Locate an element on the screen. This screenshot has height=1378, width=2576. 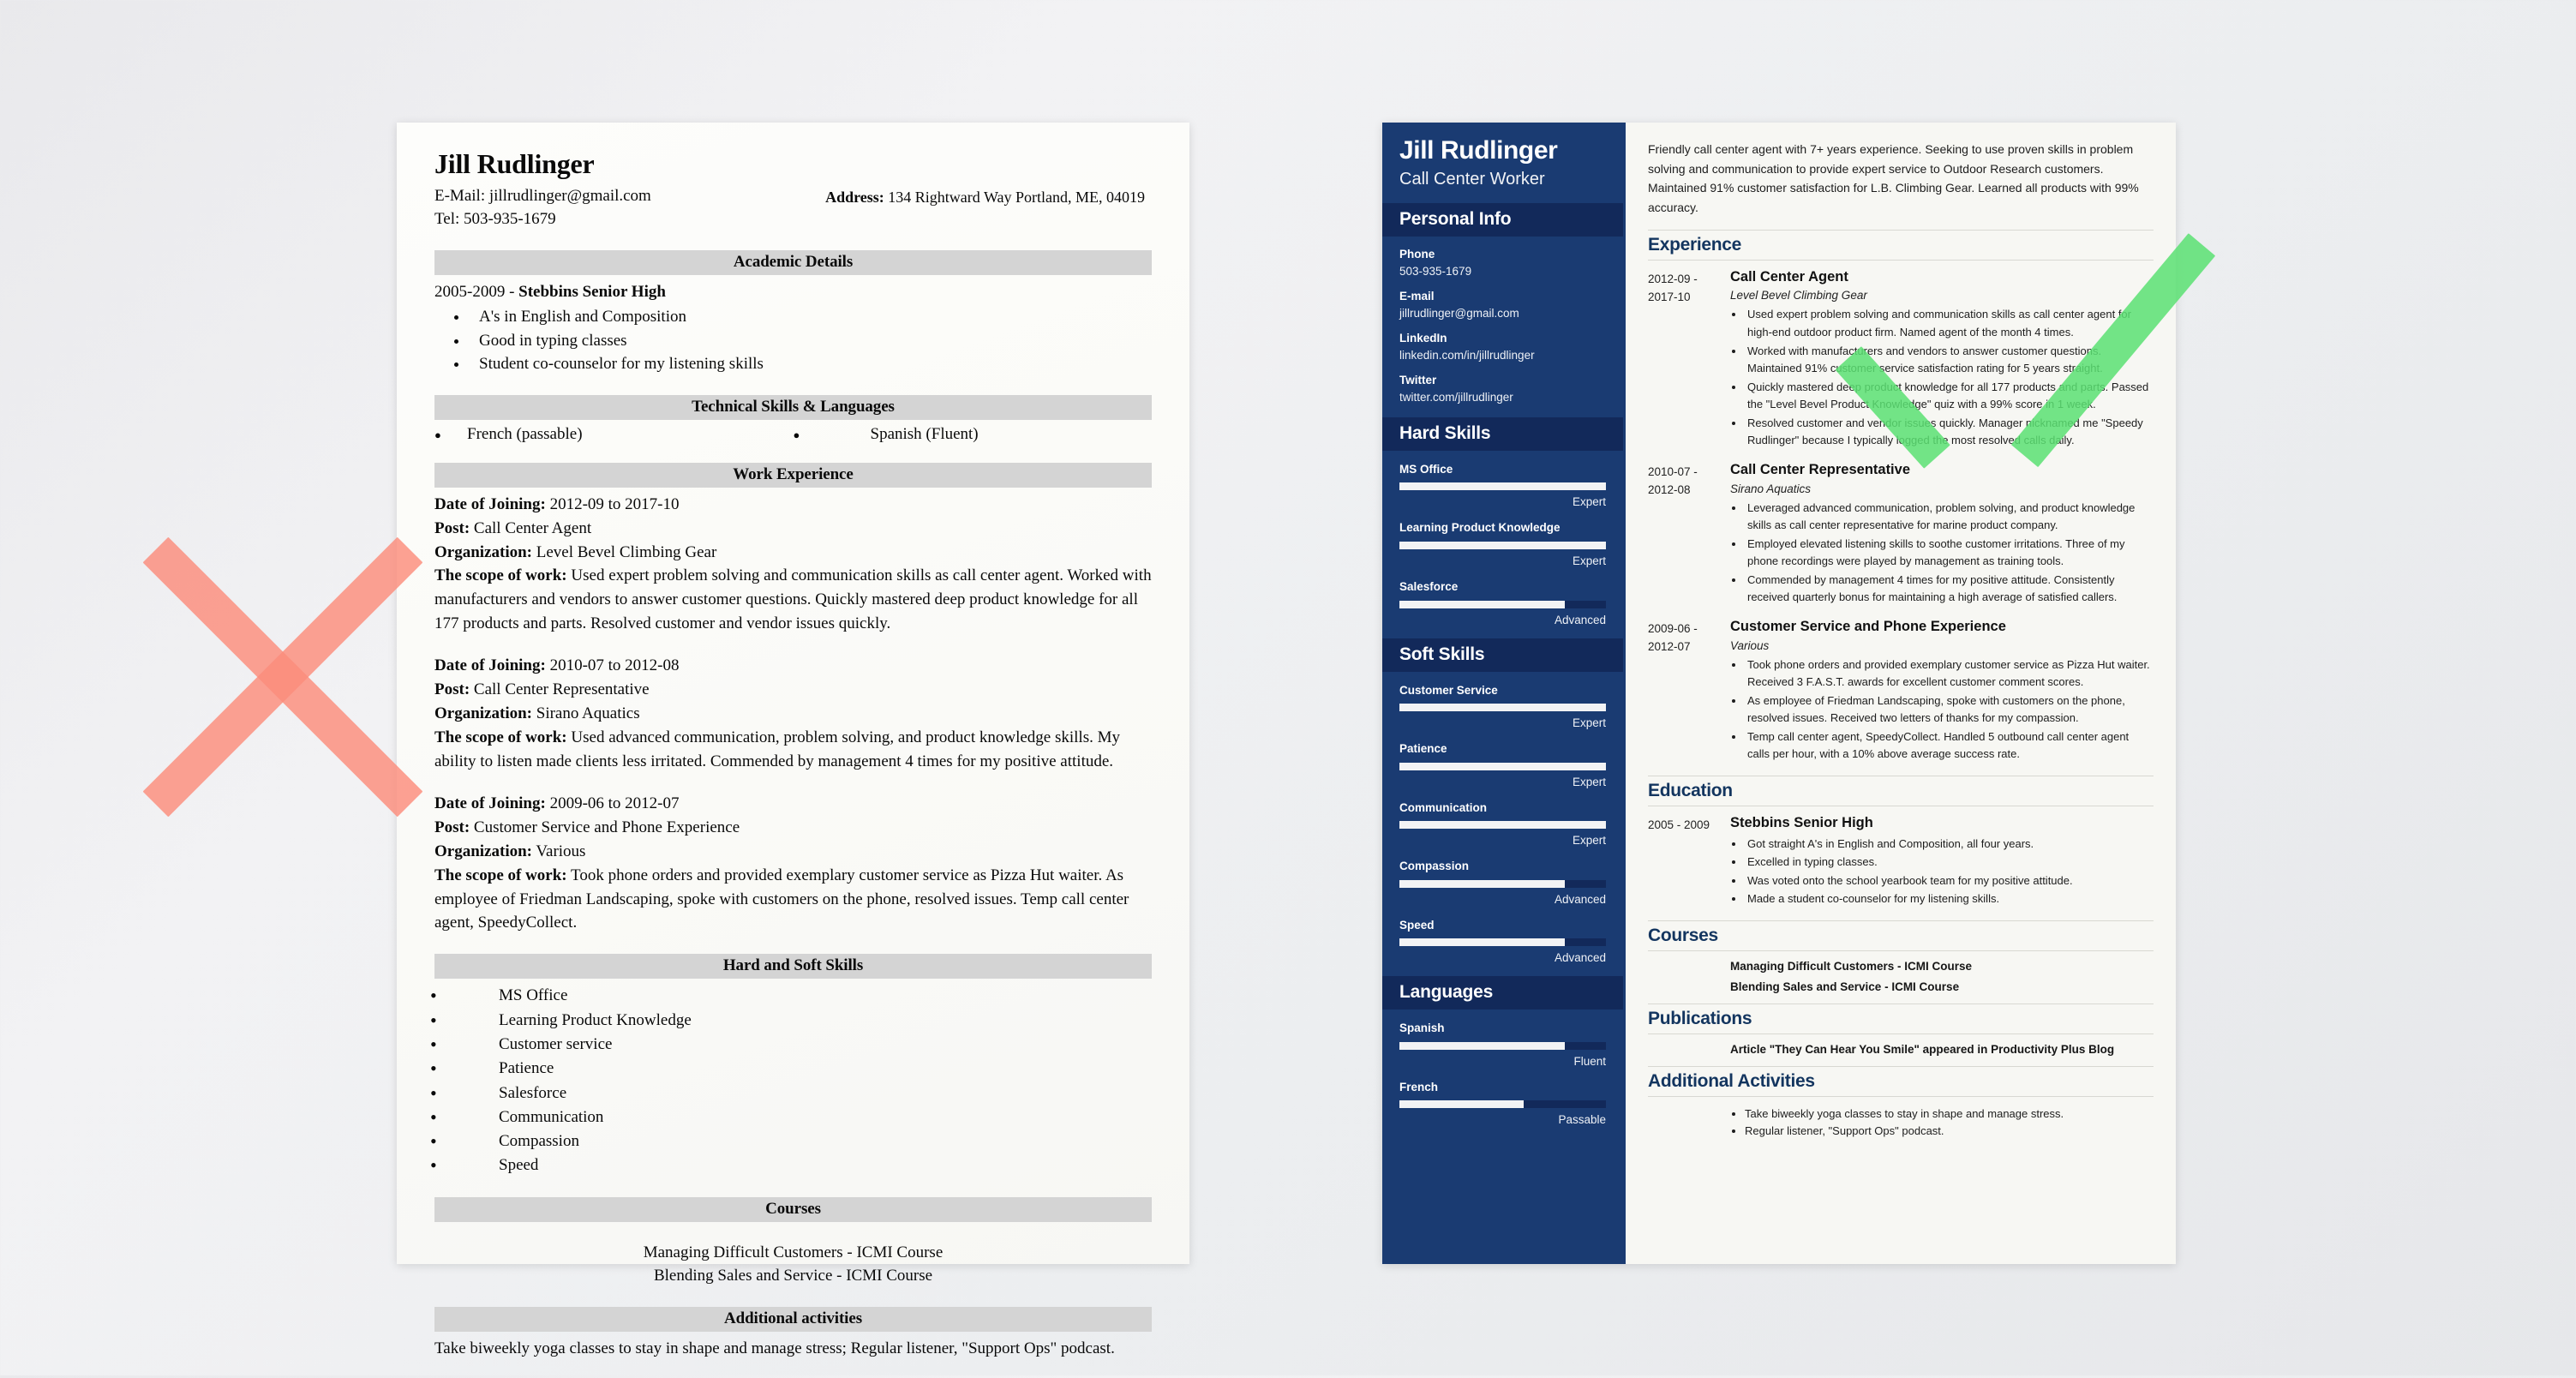
list-item: Good in typing classes is located at coordinates (810, 341).